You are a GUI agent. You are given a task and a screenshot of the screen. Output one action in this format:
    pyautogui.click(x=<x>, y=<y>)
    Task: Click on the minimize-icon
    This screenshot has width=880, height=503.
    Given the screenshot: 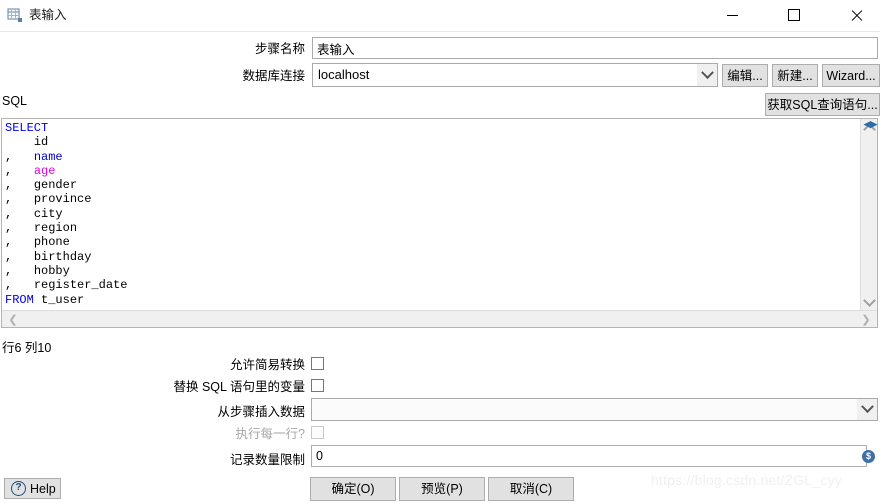 What is the action you would take?
    pyautogui.click(x=732, y=15)
    